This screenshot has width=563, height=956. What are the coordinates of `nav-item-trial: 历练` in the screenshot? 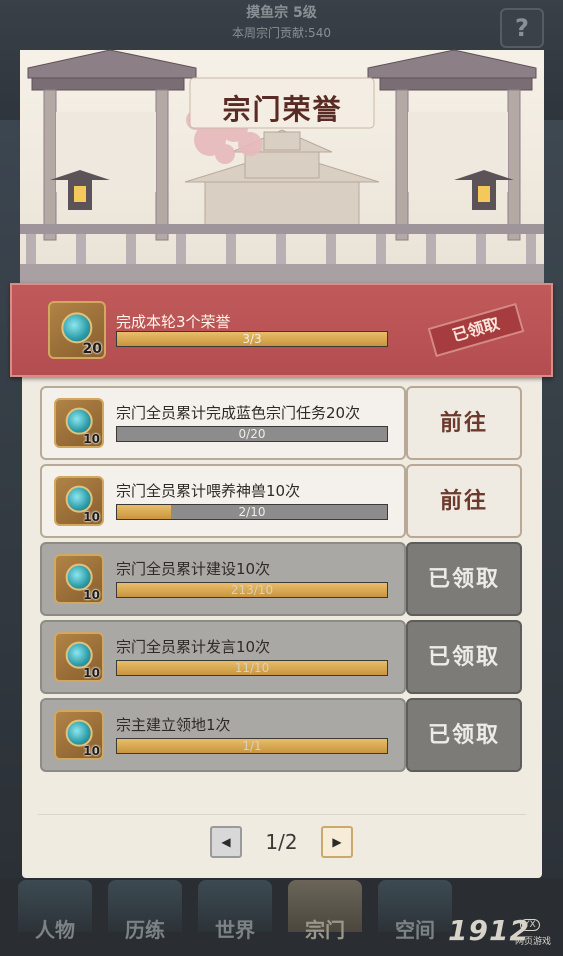 It's located at (145, 917).